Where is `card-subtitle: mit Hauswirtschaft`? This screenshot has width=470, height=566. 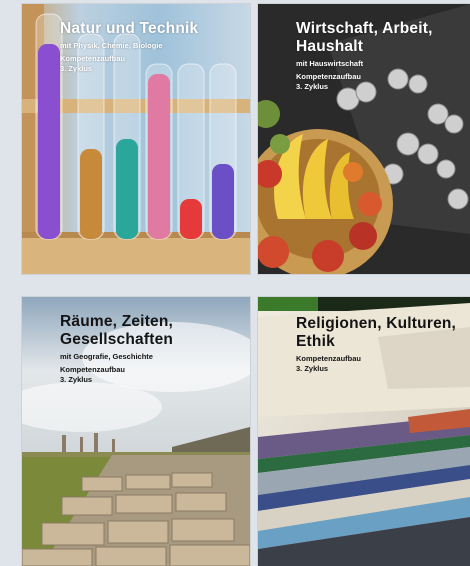 card-subtitle: mit Hauswirtschaft is located at coordinates (330, 63).